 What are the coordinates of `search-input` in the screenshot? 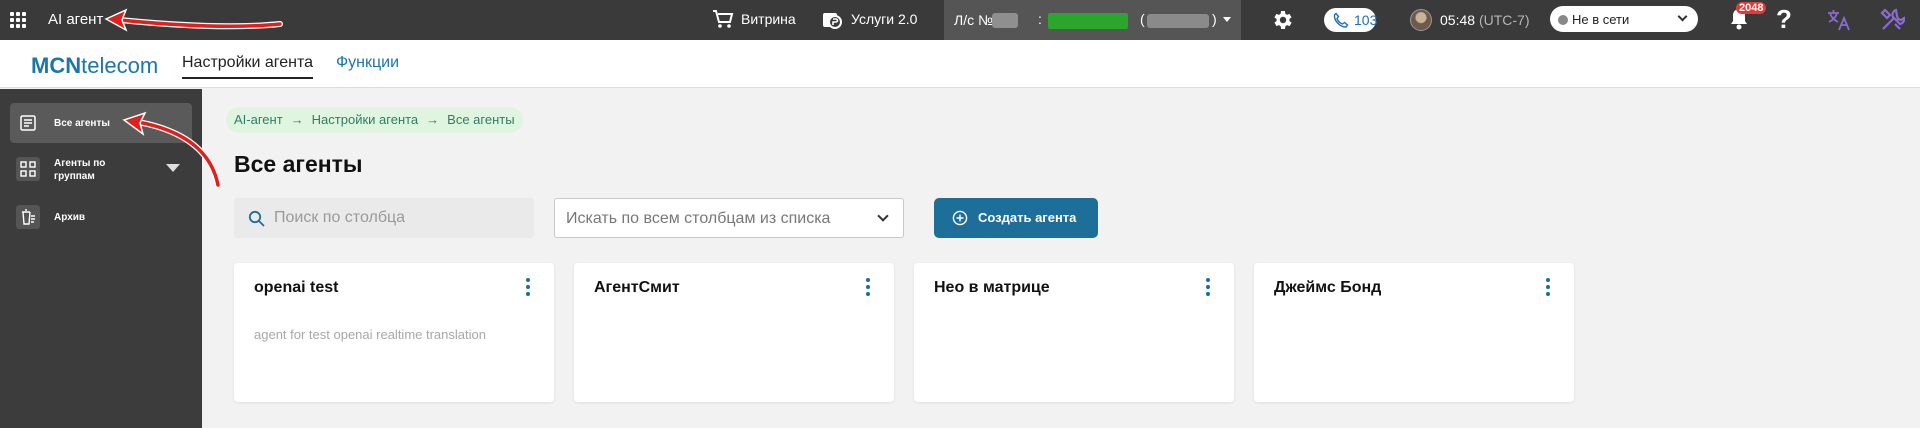 It's located at (399, 218).